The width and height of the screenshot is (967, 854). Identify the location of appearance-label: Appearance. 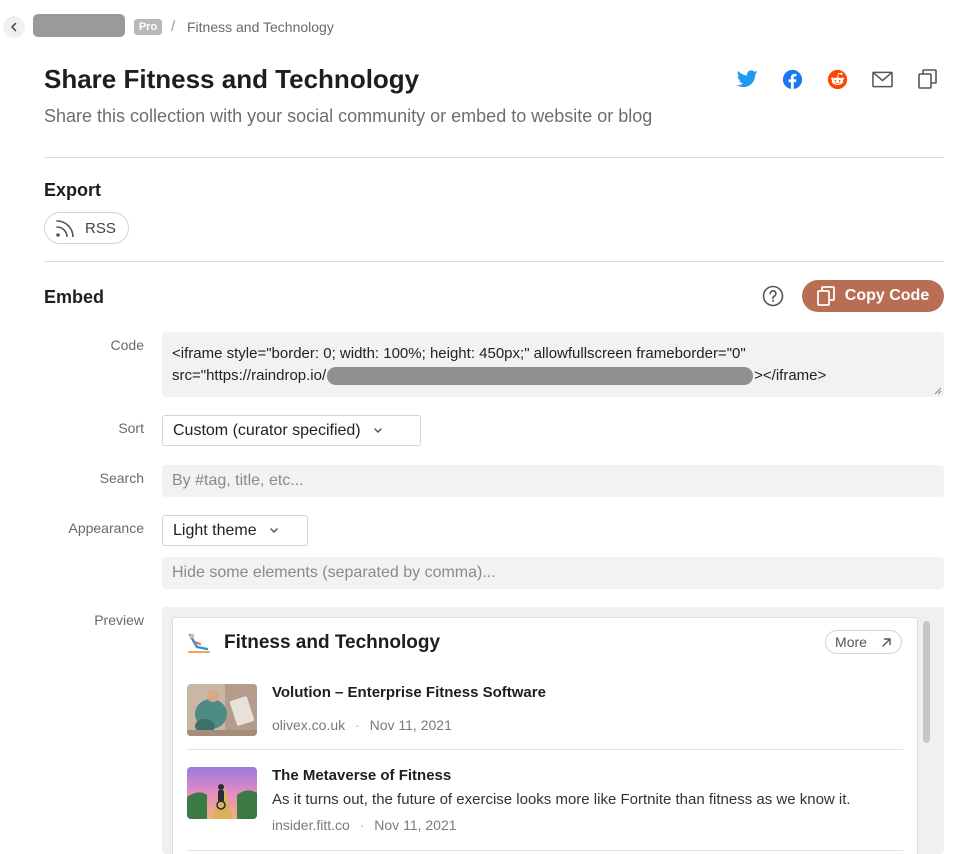
(106, 528).